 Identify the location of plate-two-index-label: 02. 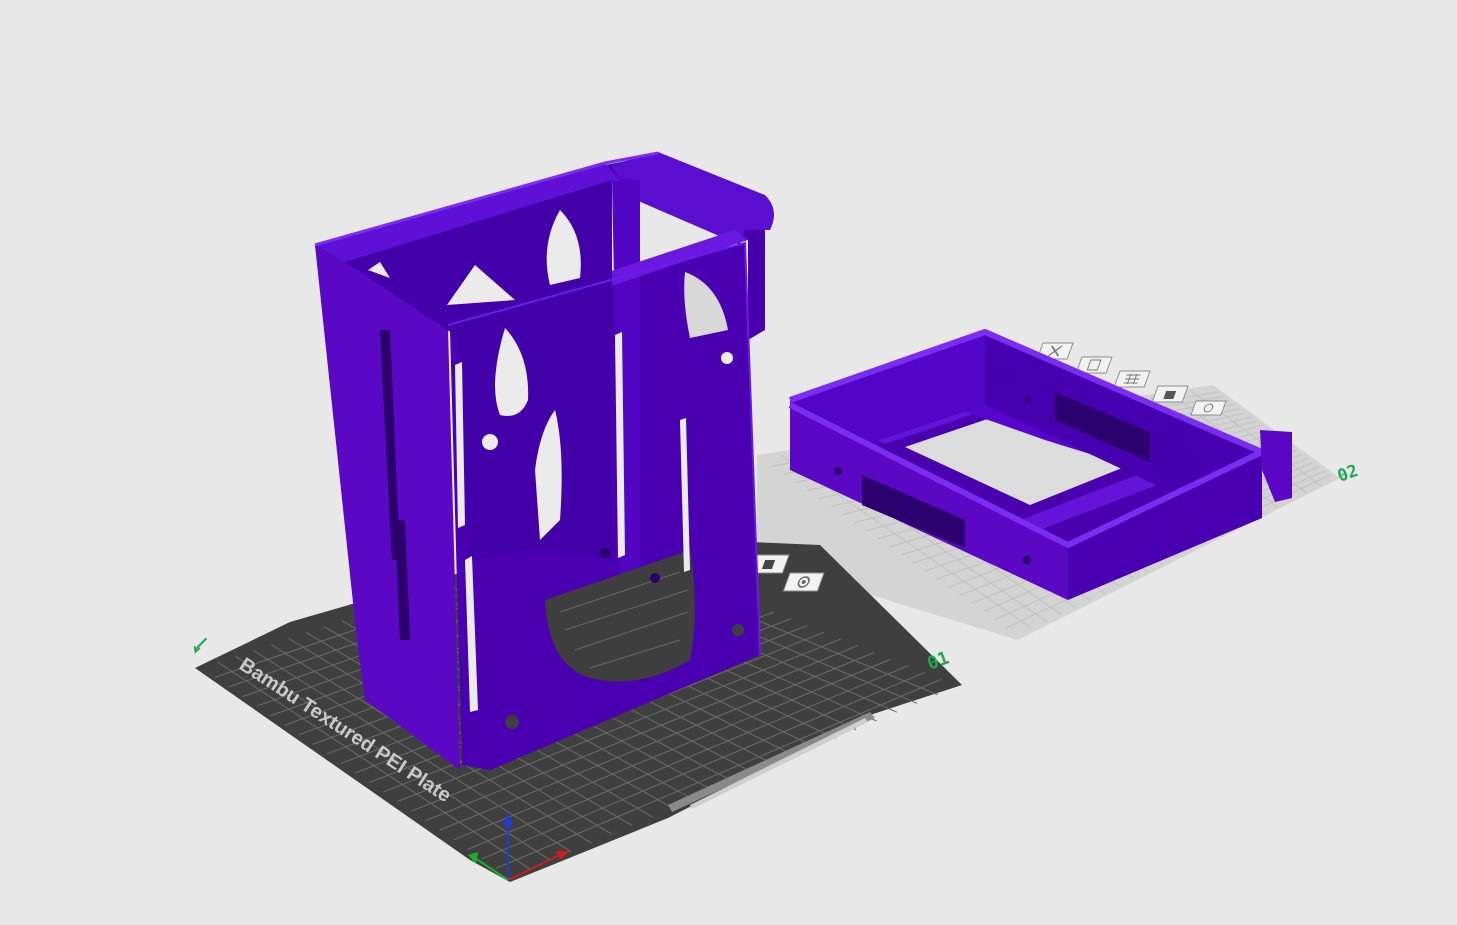
(1348, 474).